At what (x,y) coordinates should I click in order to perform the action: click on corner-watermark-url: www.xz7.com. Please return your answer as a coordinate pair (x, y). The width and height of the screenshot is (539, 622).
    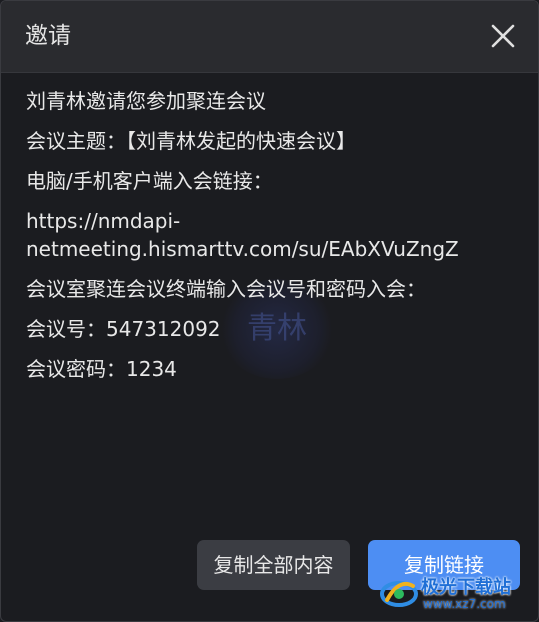
    Looking at the image, I should click on (464, 604).